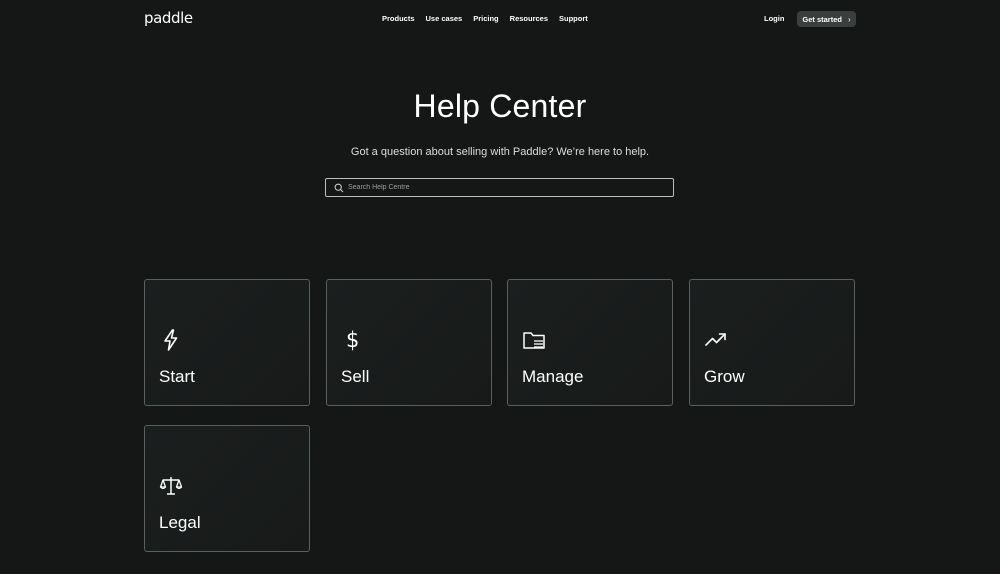  I want to click on chevron-right-icon: ›, so click(849, 19).